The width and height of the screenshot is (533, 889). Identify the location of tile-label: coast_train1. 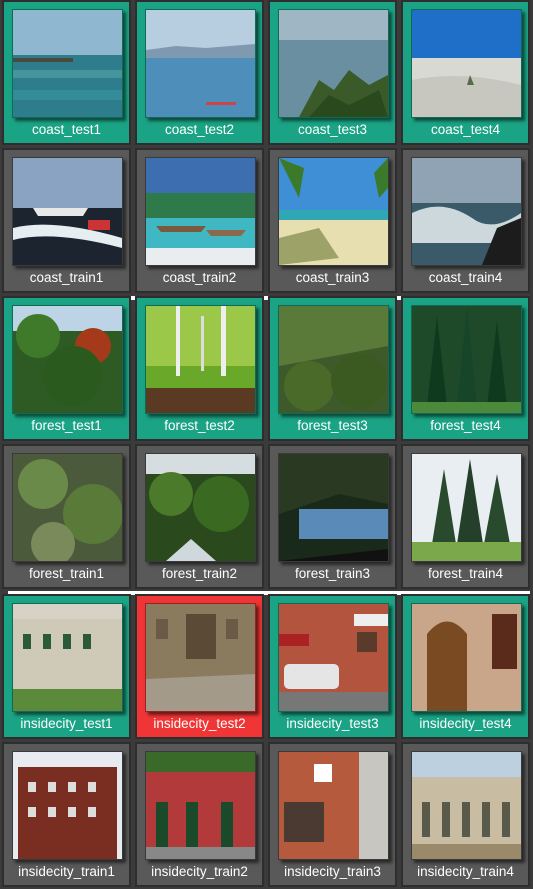
(66, 277).